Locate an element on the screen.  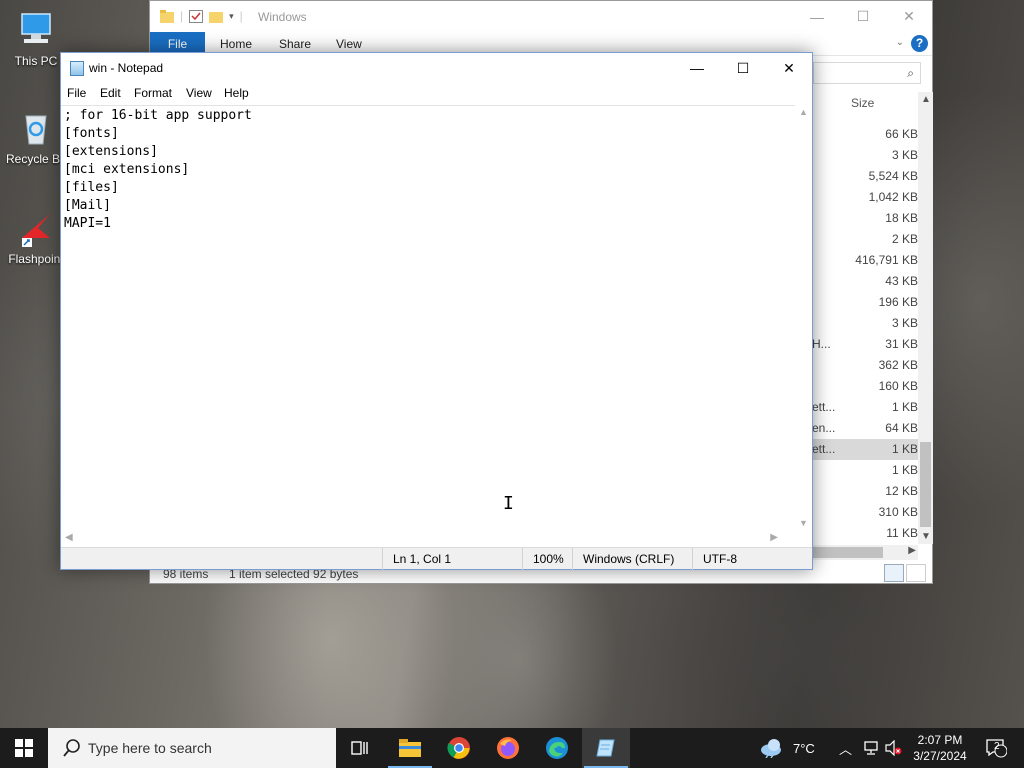
table-row: 196 KB is located at coordinates (865, 302).